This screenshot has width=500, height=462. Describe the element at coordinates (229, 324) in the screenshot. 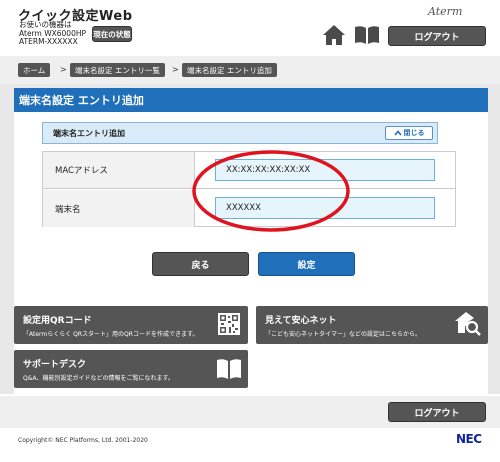

I see `qr-code-icon` at that location.